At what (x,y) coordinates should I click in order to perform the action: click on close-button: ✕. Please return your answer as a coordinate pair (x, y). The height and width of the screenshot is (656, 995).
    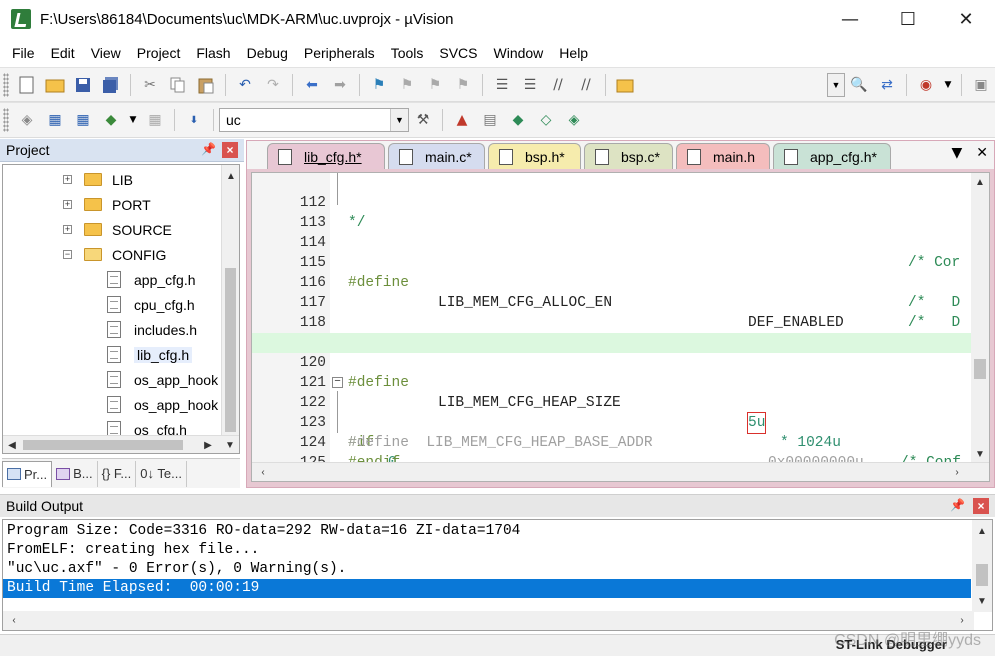
    Looking at the image, I should click on (966, 19).